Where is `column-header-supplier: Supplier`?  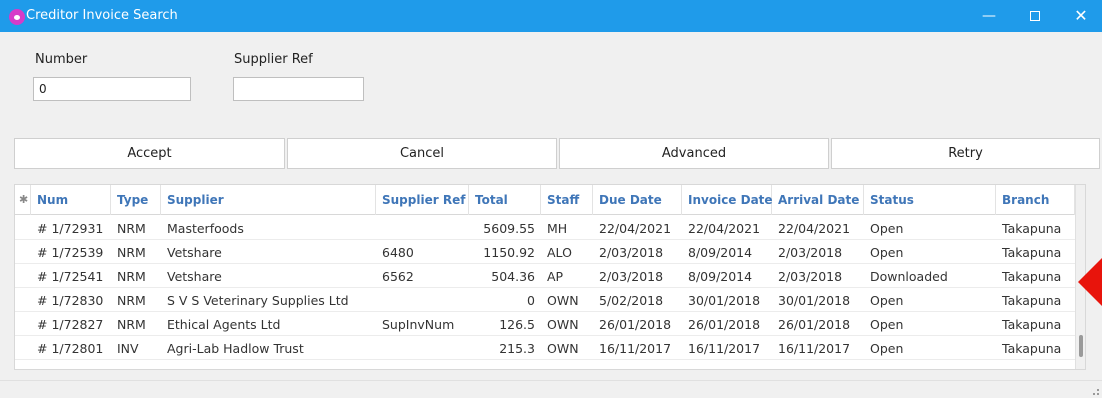 column-header-supplier: Supplier is located at coordinates (268, 200).